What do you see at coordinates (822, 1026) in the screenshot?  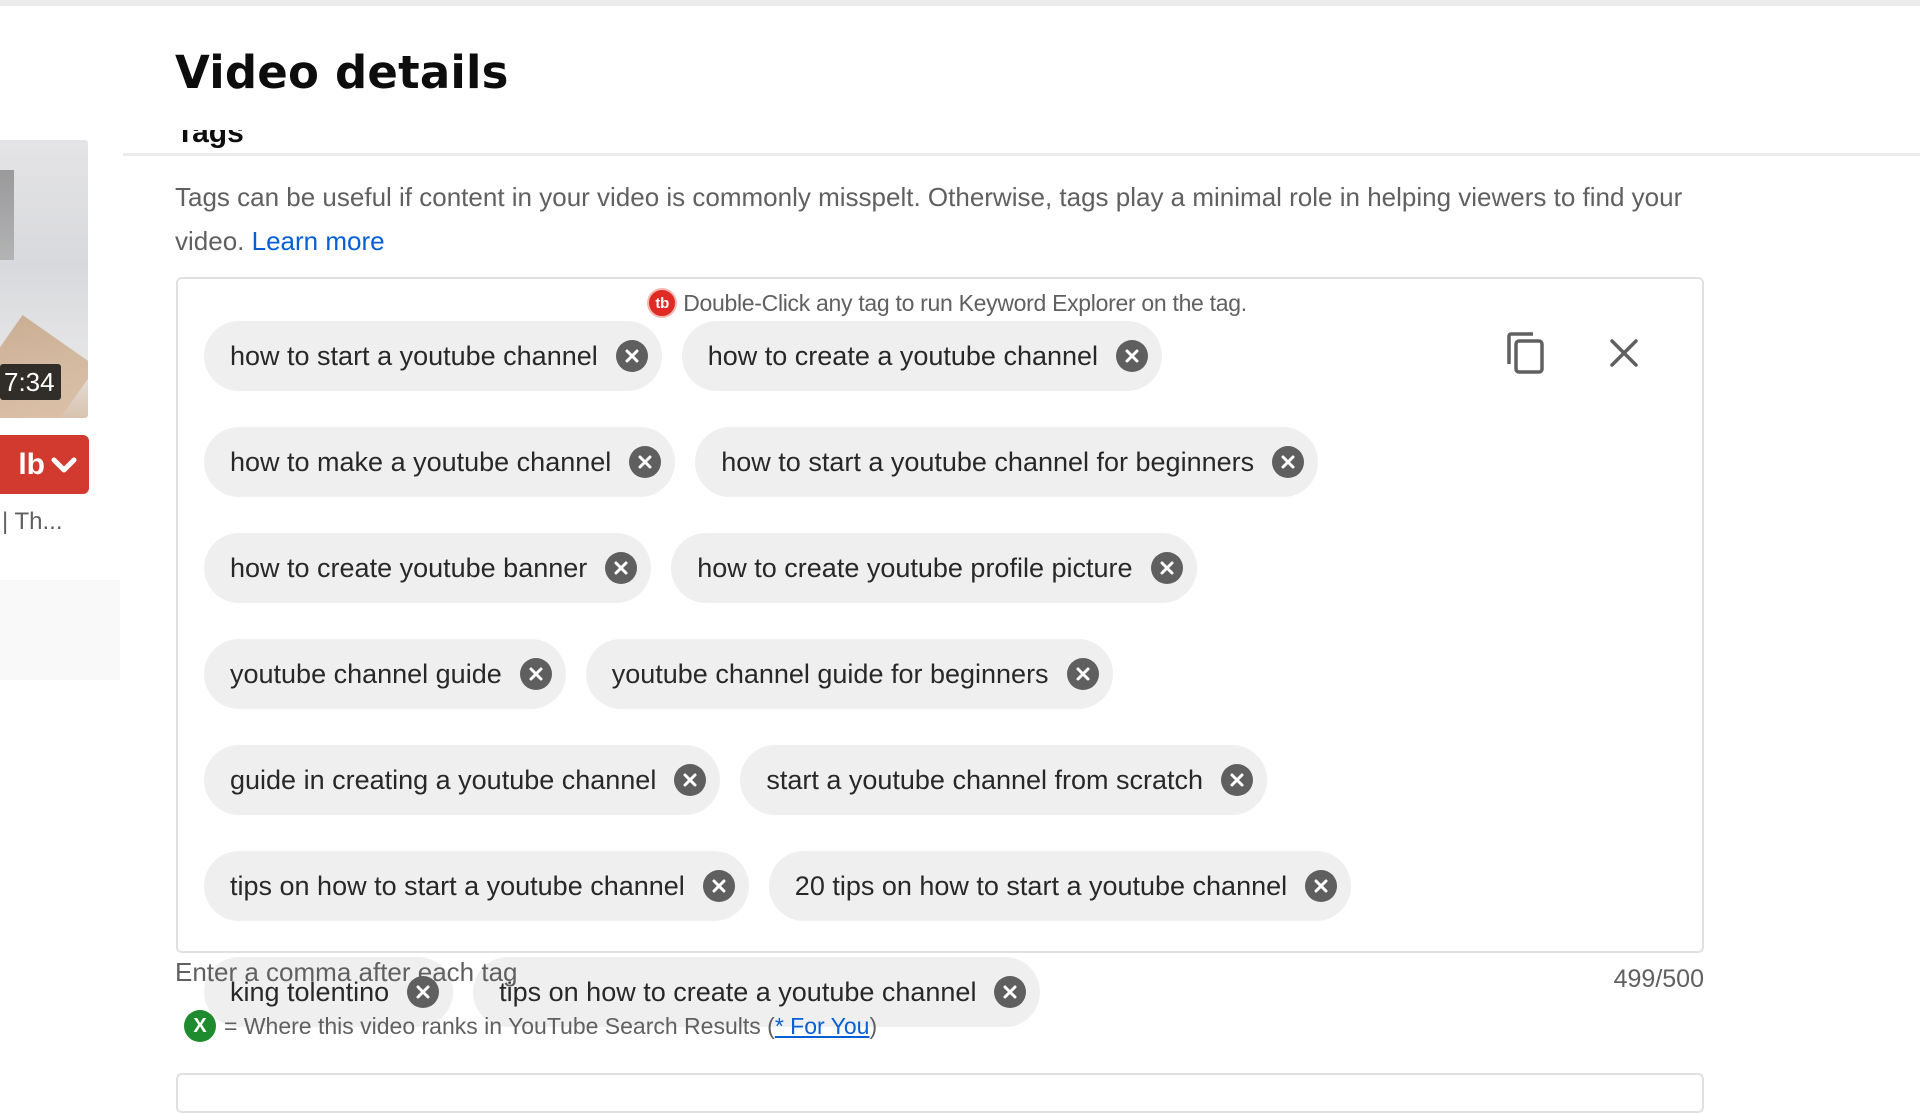 I see `for-you-link: * For You` at bounding box center [822, 1026].